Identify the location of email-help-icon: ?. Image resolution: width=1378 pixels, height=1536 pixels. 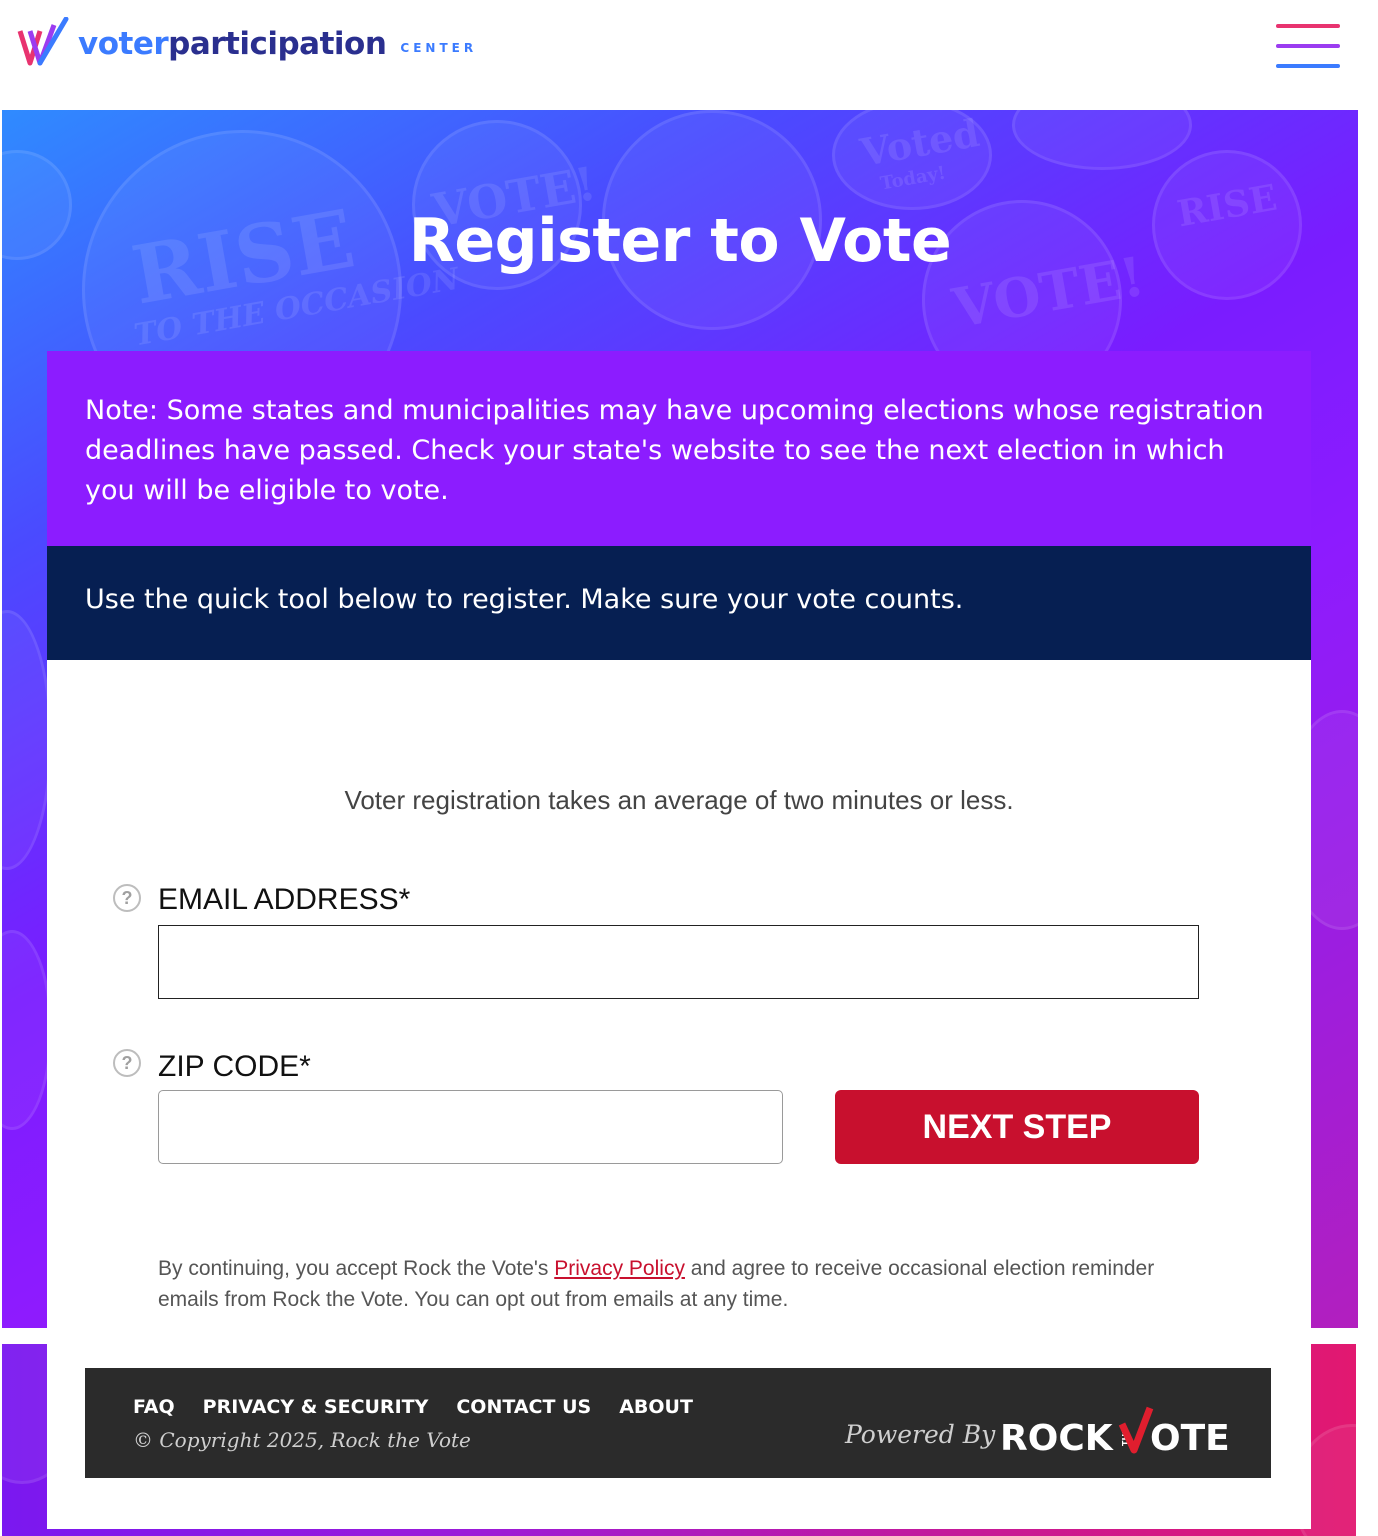
(127, 898).